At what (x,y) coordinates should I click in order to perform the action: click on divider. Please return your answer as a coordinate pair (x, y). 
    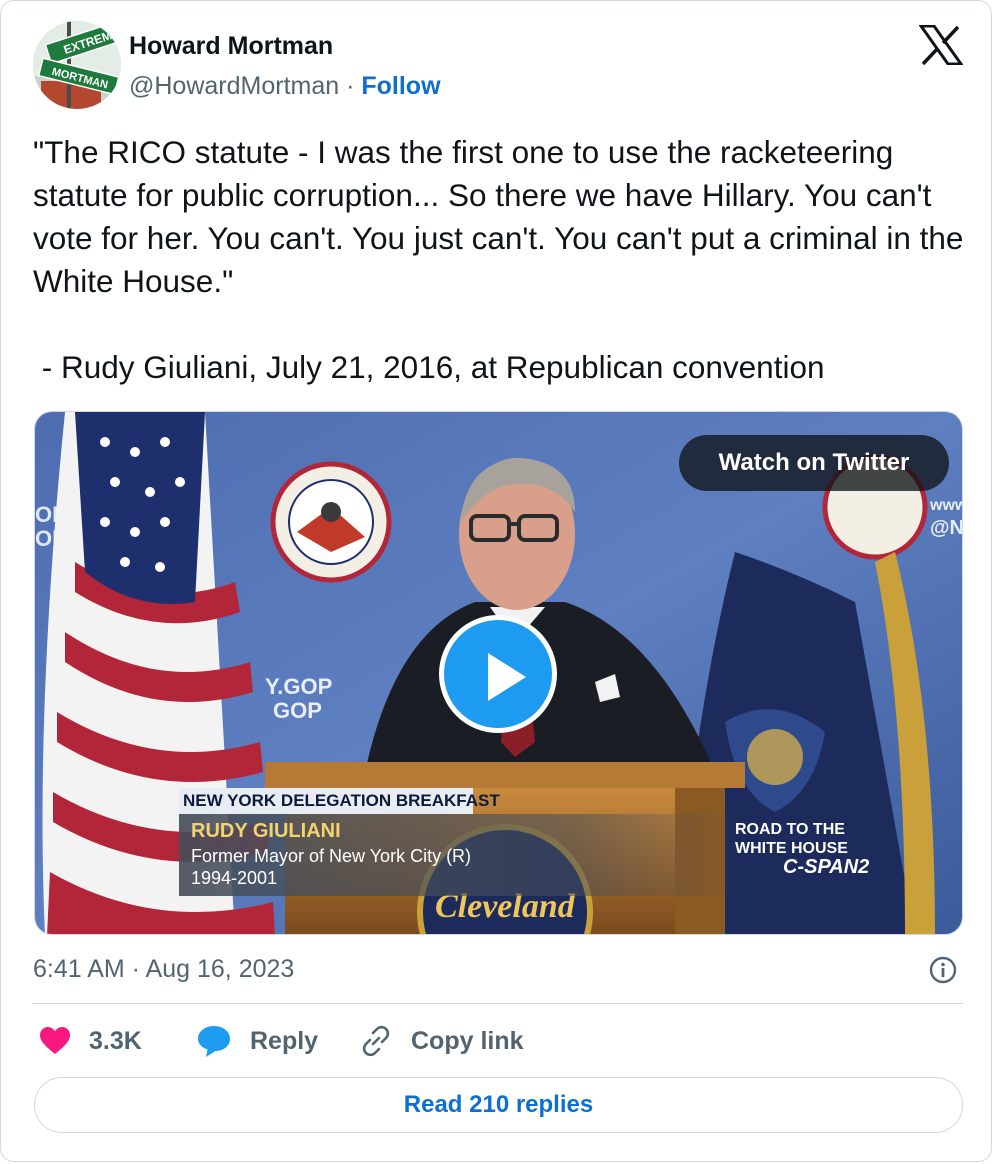
    Looking at the image, I should click on (498, 1003).